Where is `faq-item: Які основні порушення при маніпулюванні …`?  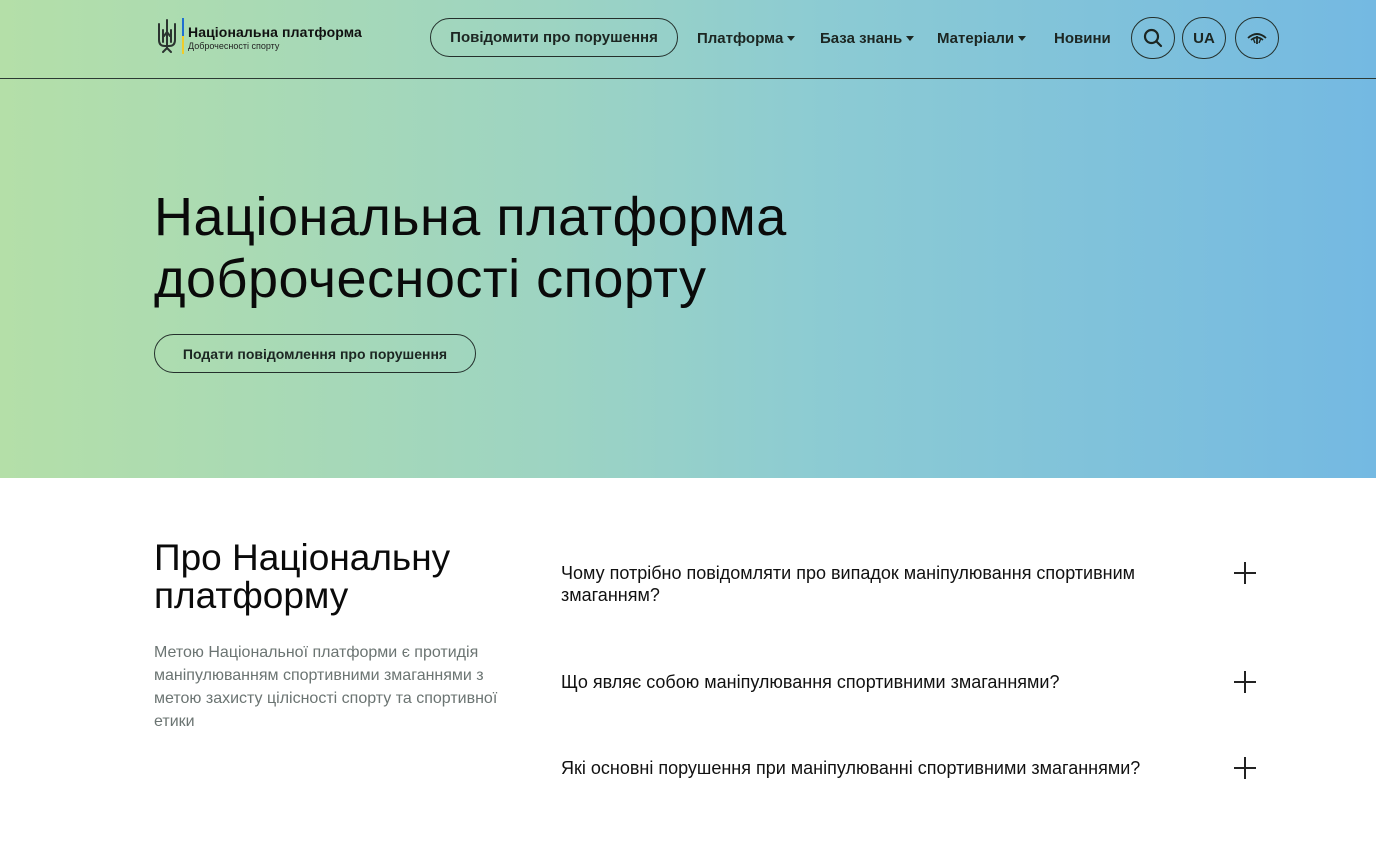
faq-item: Які основні порушення при маніпулюванні … is located at coordinates (911, 768).